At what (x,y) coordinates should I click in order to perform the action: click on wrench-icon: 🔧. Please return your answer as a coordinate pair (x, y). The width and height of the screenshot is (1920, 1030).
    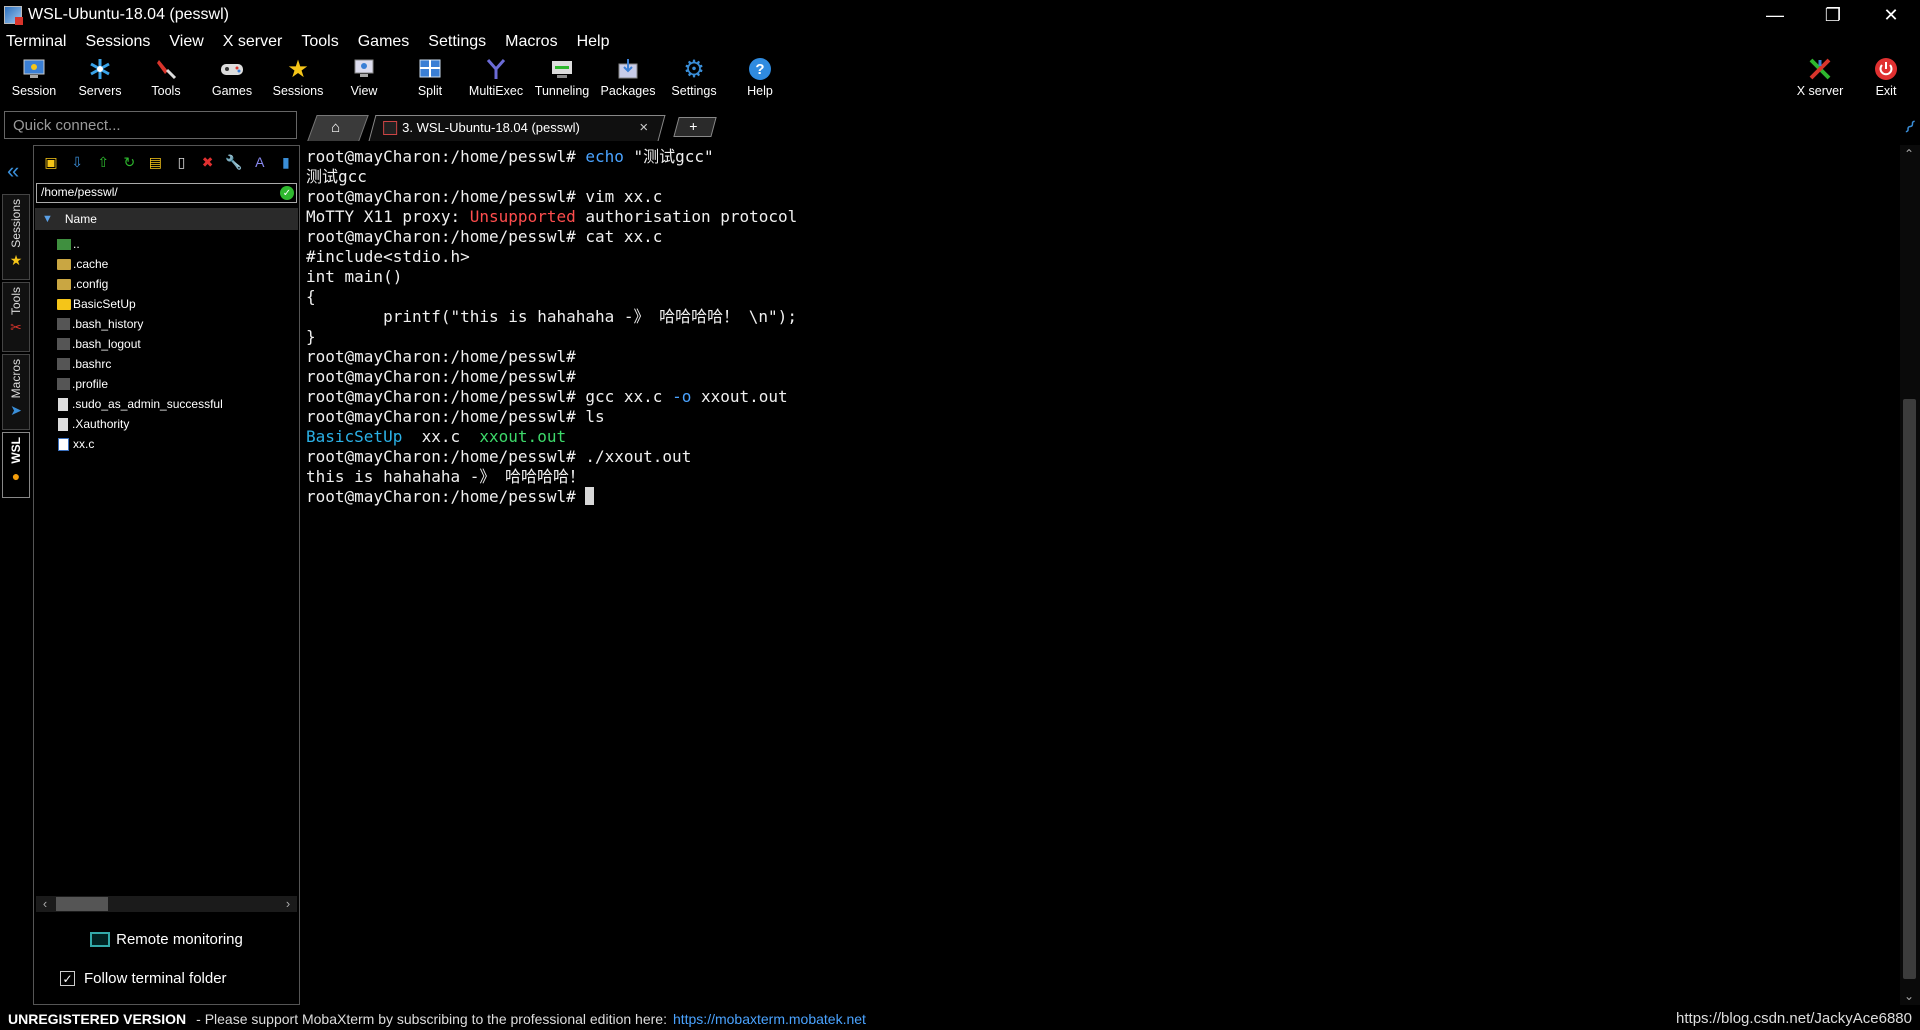
    Looking at the image, I should click on (234, 162).